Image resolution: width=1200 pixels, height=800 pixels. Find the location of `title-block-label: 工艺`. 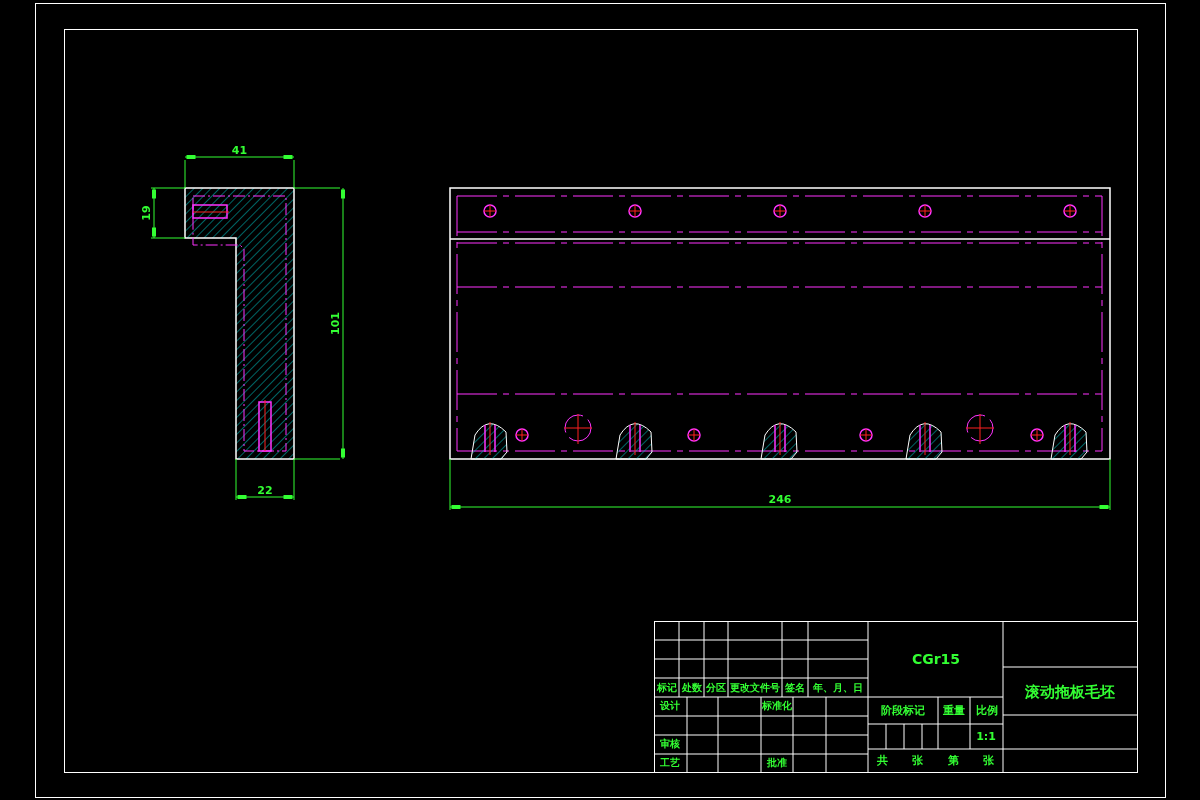

title-block-label: 工艺 is located at coordinates (670, 762).